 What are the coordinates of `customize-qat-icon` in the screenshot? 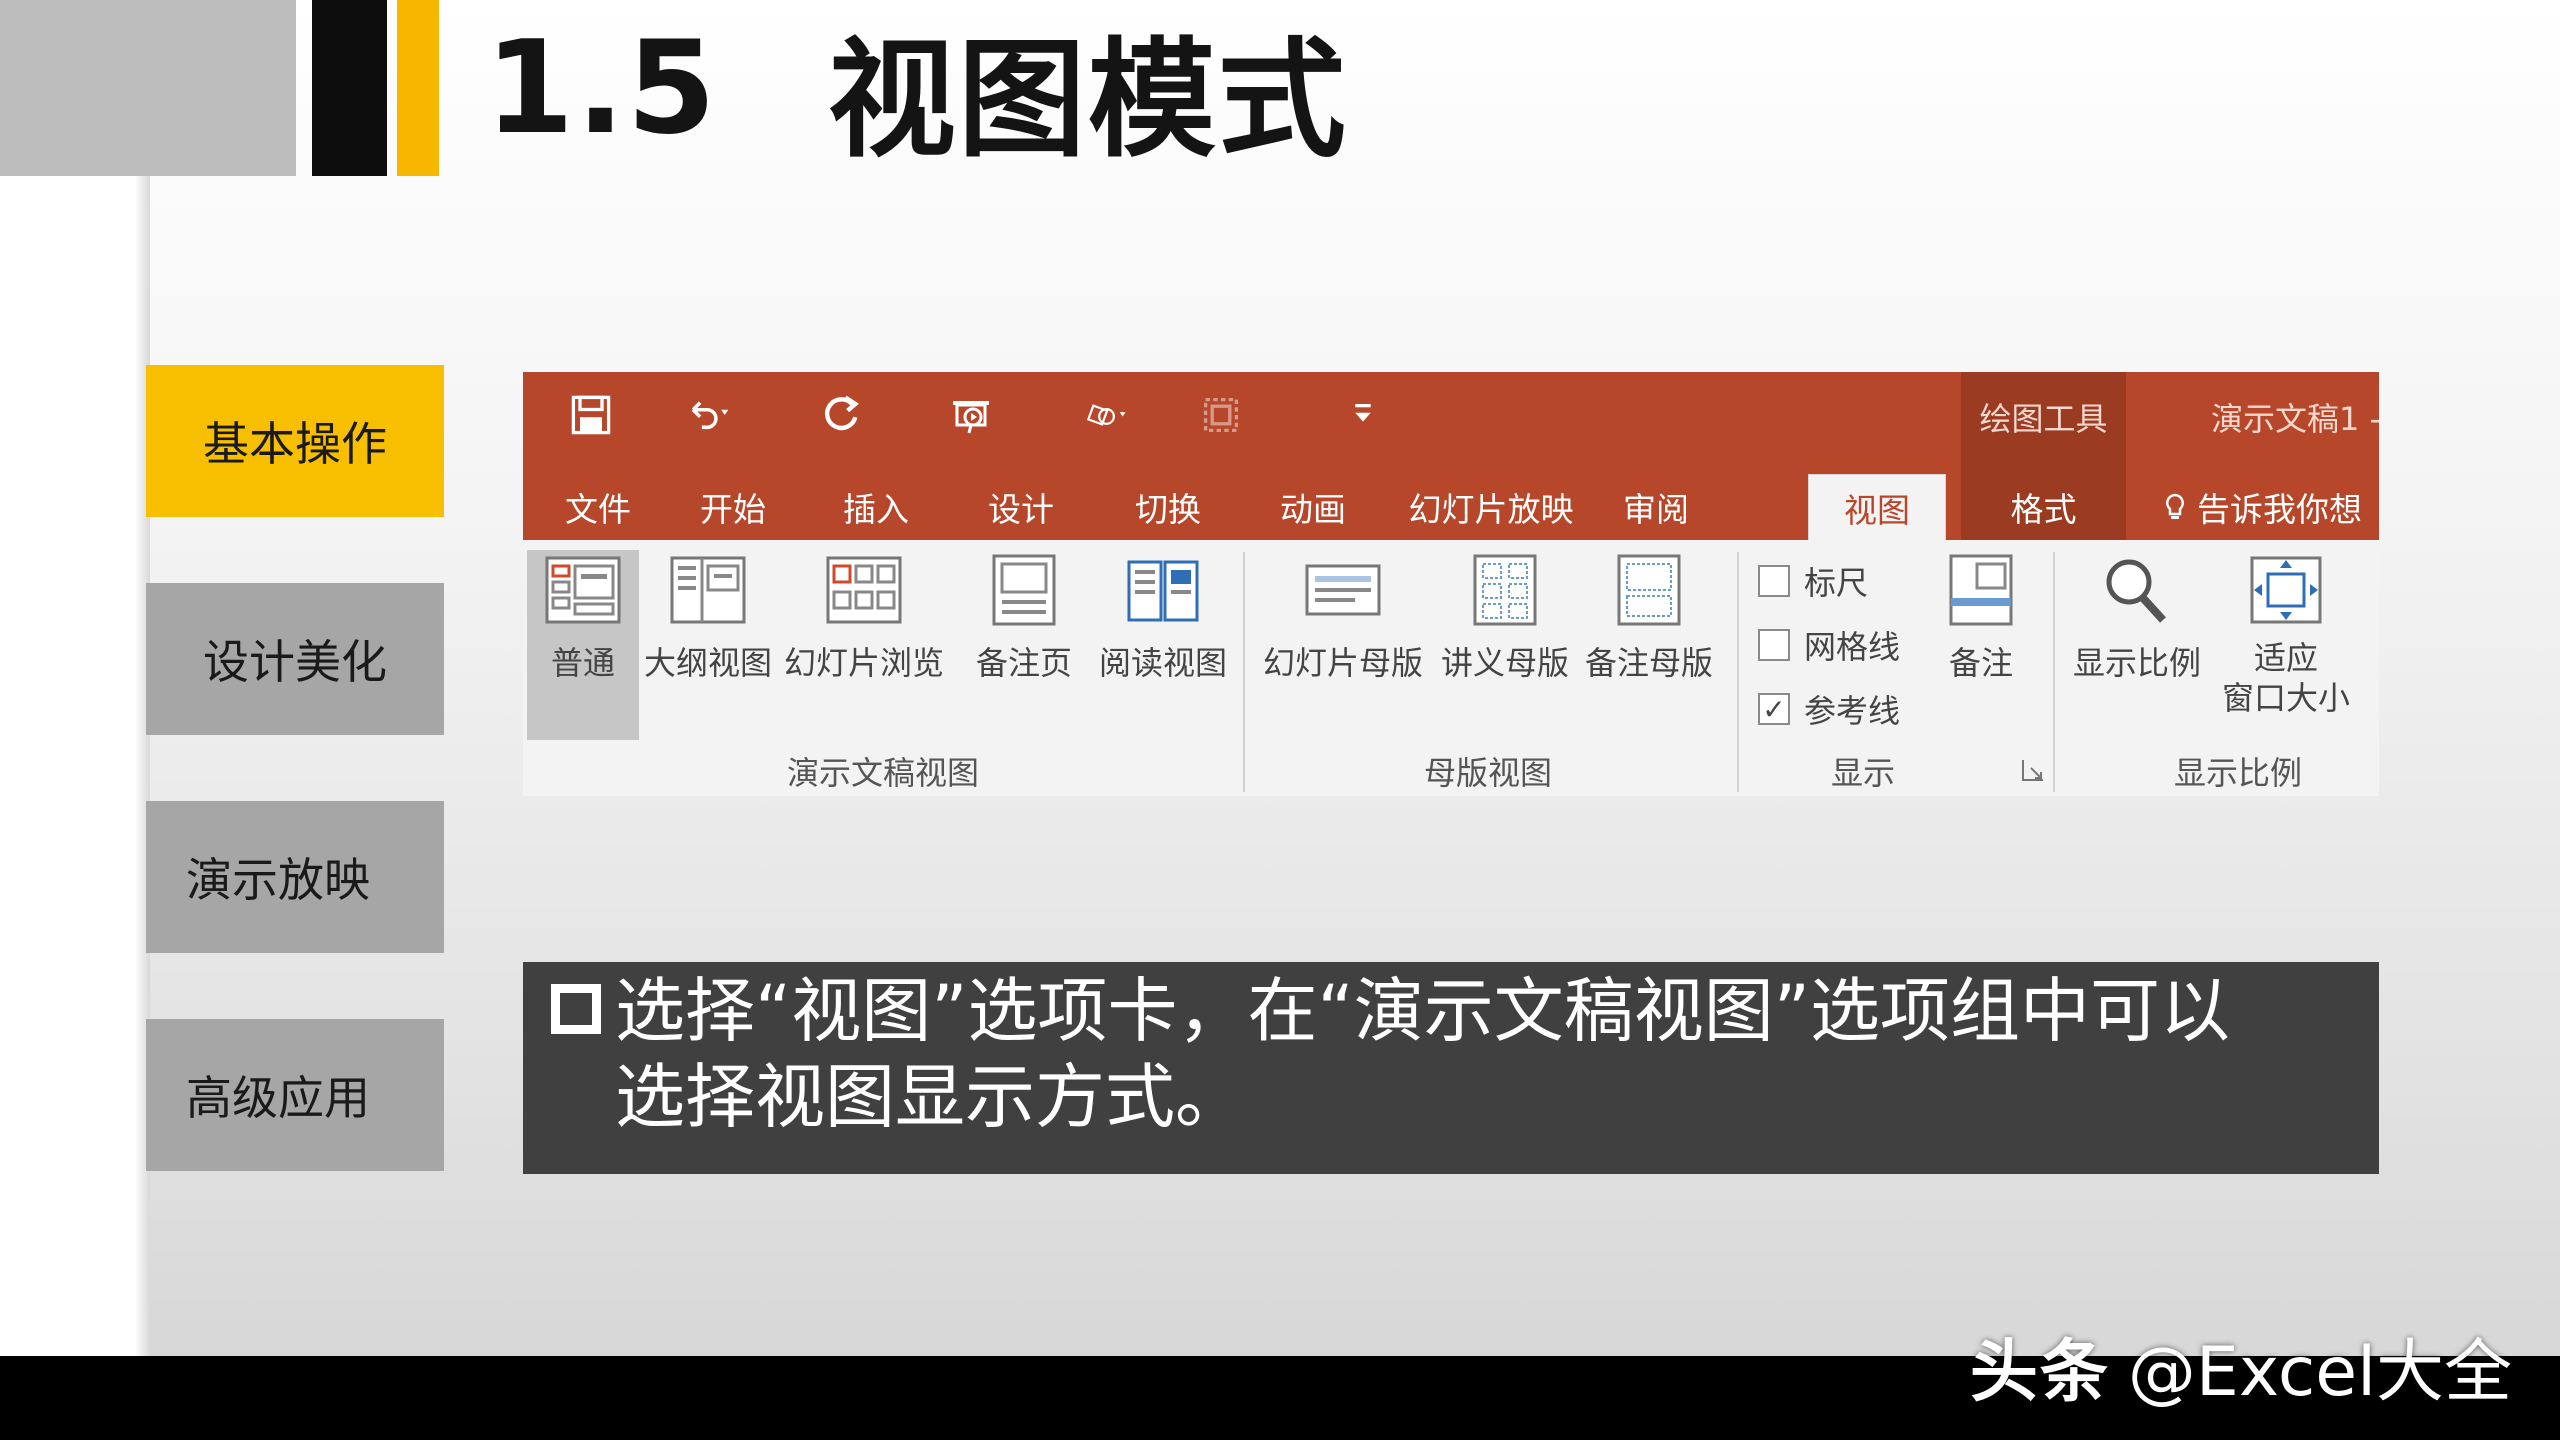 It's located at (1363, 415).